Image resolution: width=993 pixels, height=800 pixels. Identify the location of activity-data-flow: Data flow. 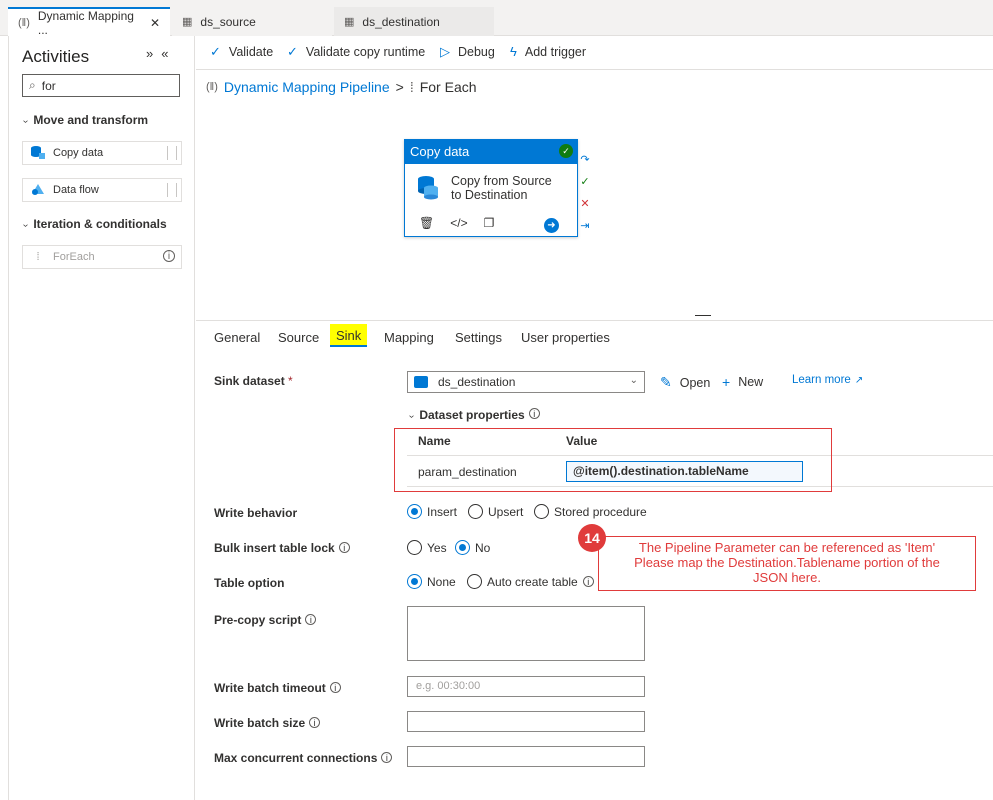
(102, 190).